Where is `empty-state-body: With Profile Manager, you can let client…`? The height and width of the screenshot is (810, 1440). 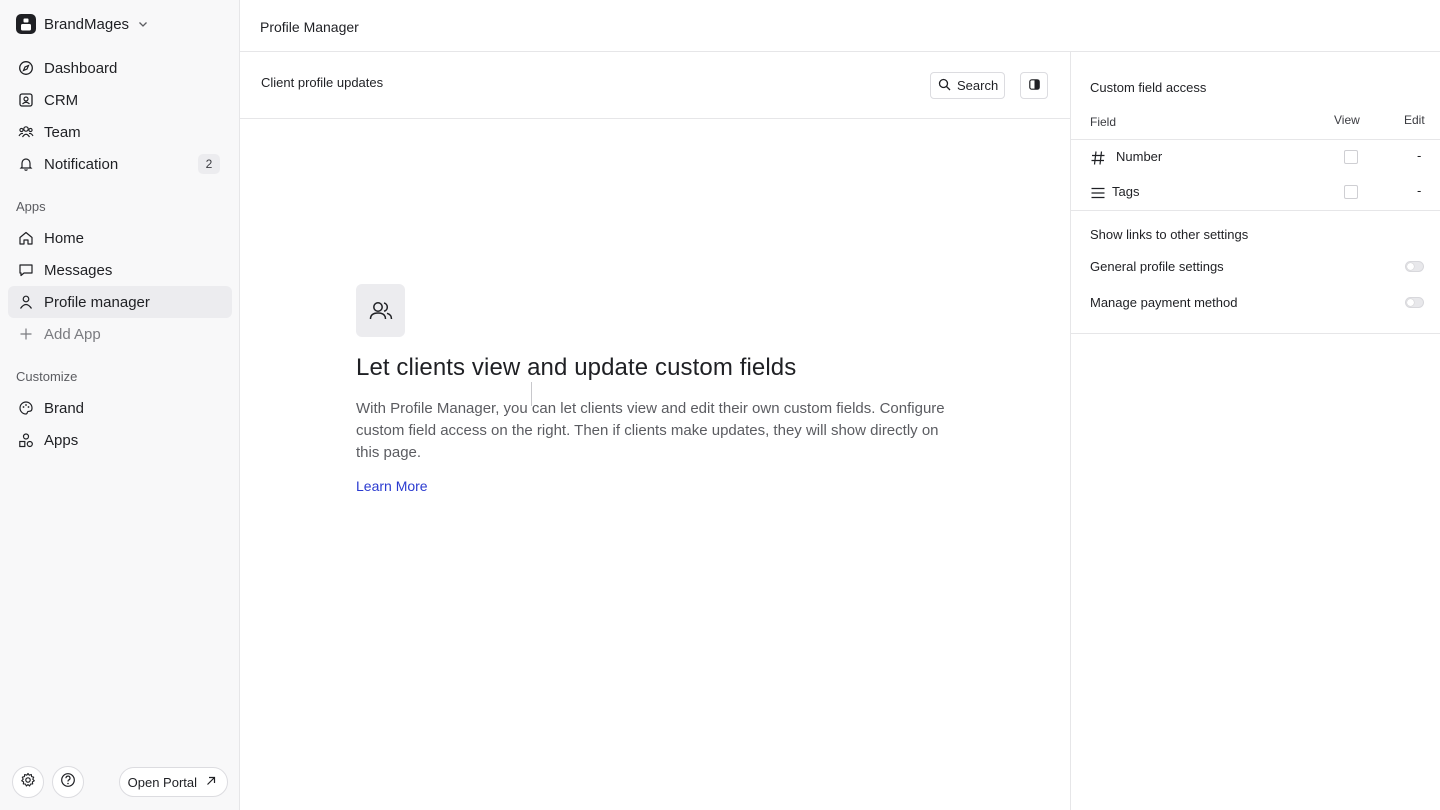 empty-state-body: With Profile Manager, you can let client… is located at coordinates (650, 430).